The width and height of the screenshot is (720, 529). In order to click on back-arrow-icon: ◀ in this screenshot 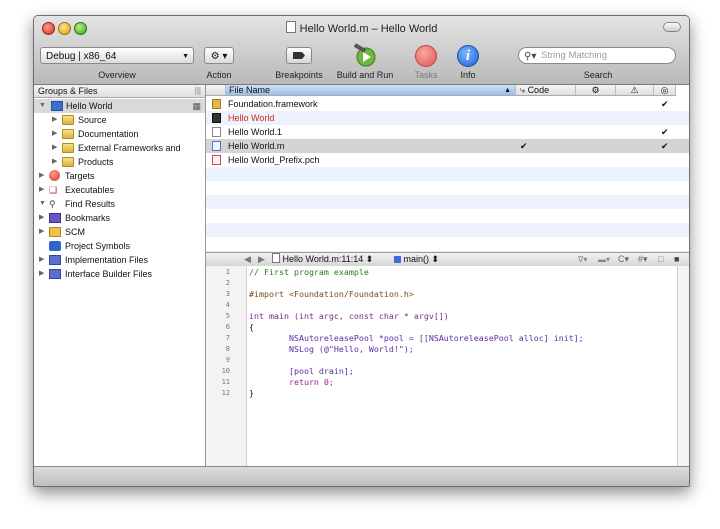, I will do `click(247, 259)`.